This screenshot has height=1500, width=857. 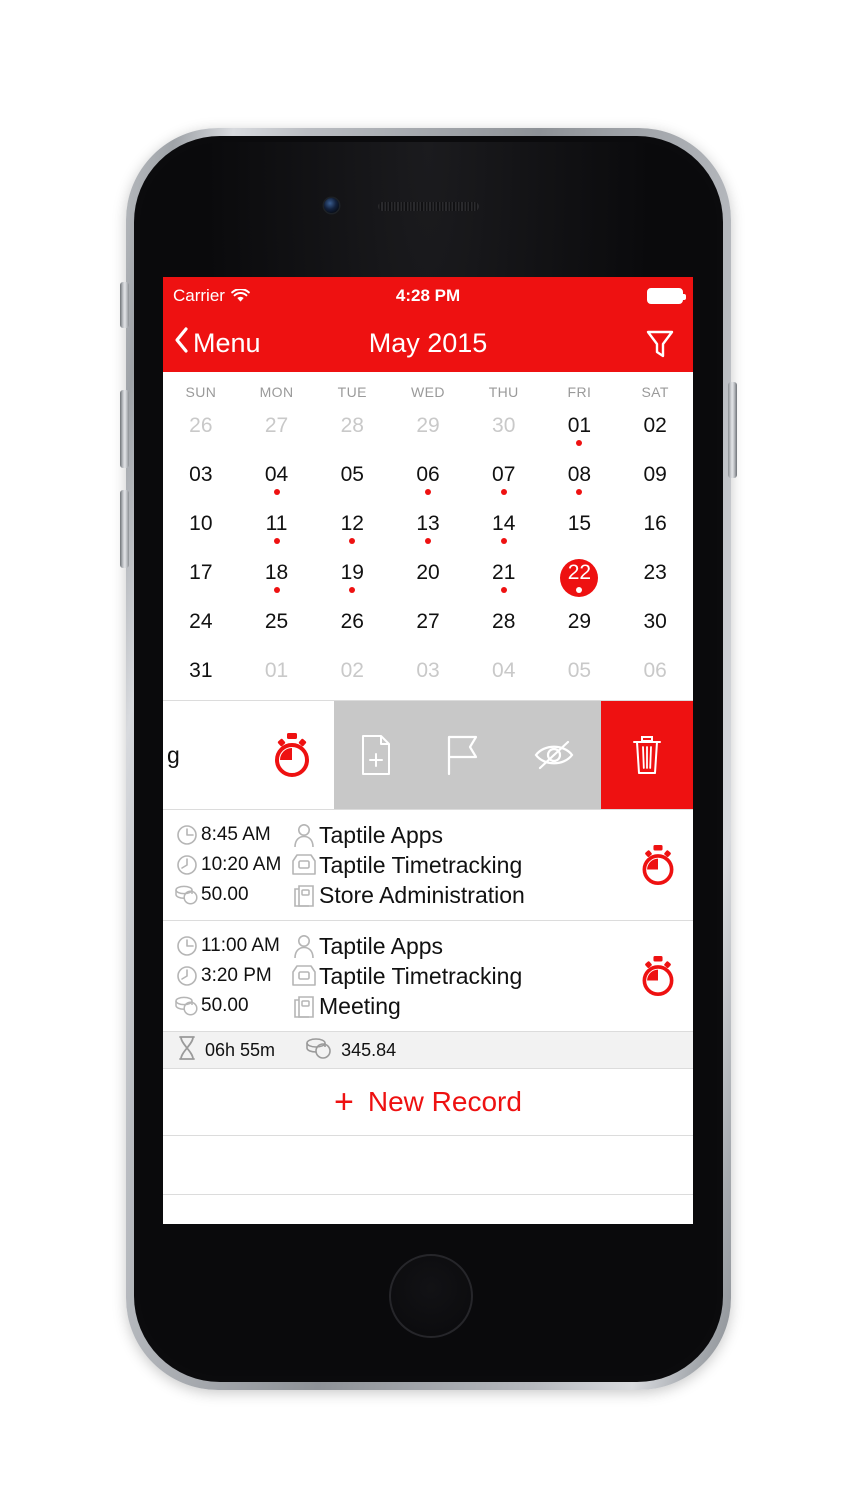 I want to click on record-line: 8:45 AM Taptile Apps, so click(x=398, y=835).